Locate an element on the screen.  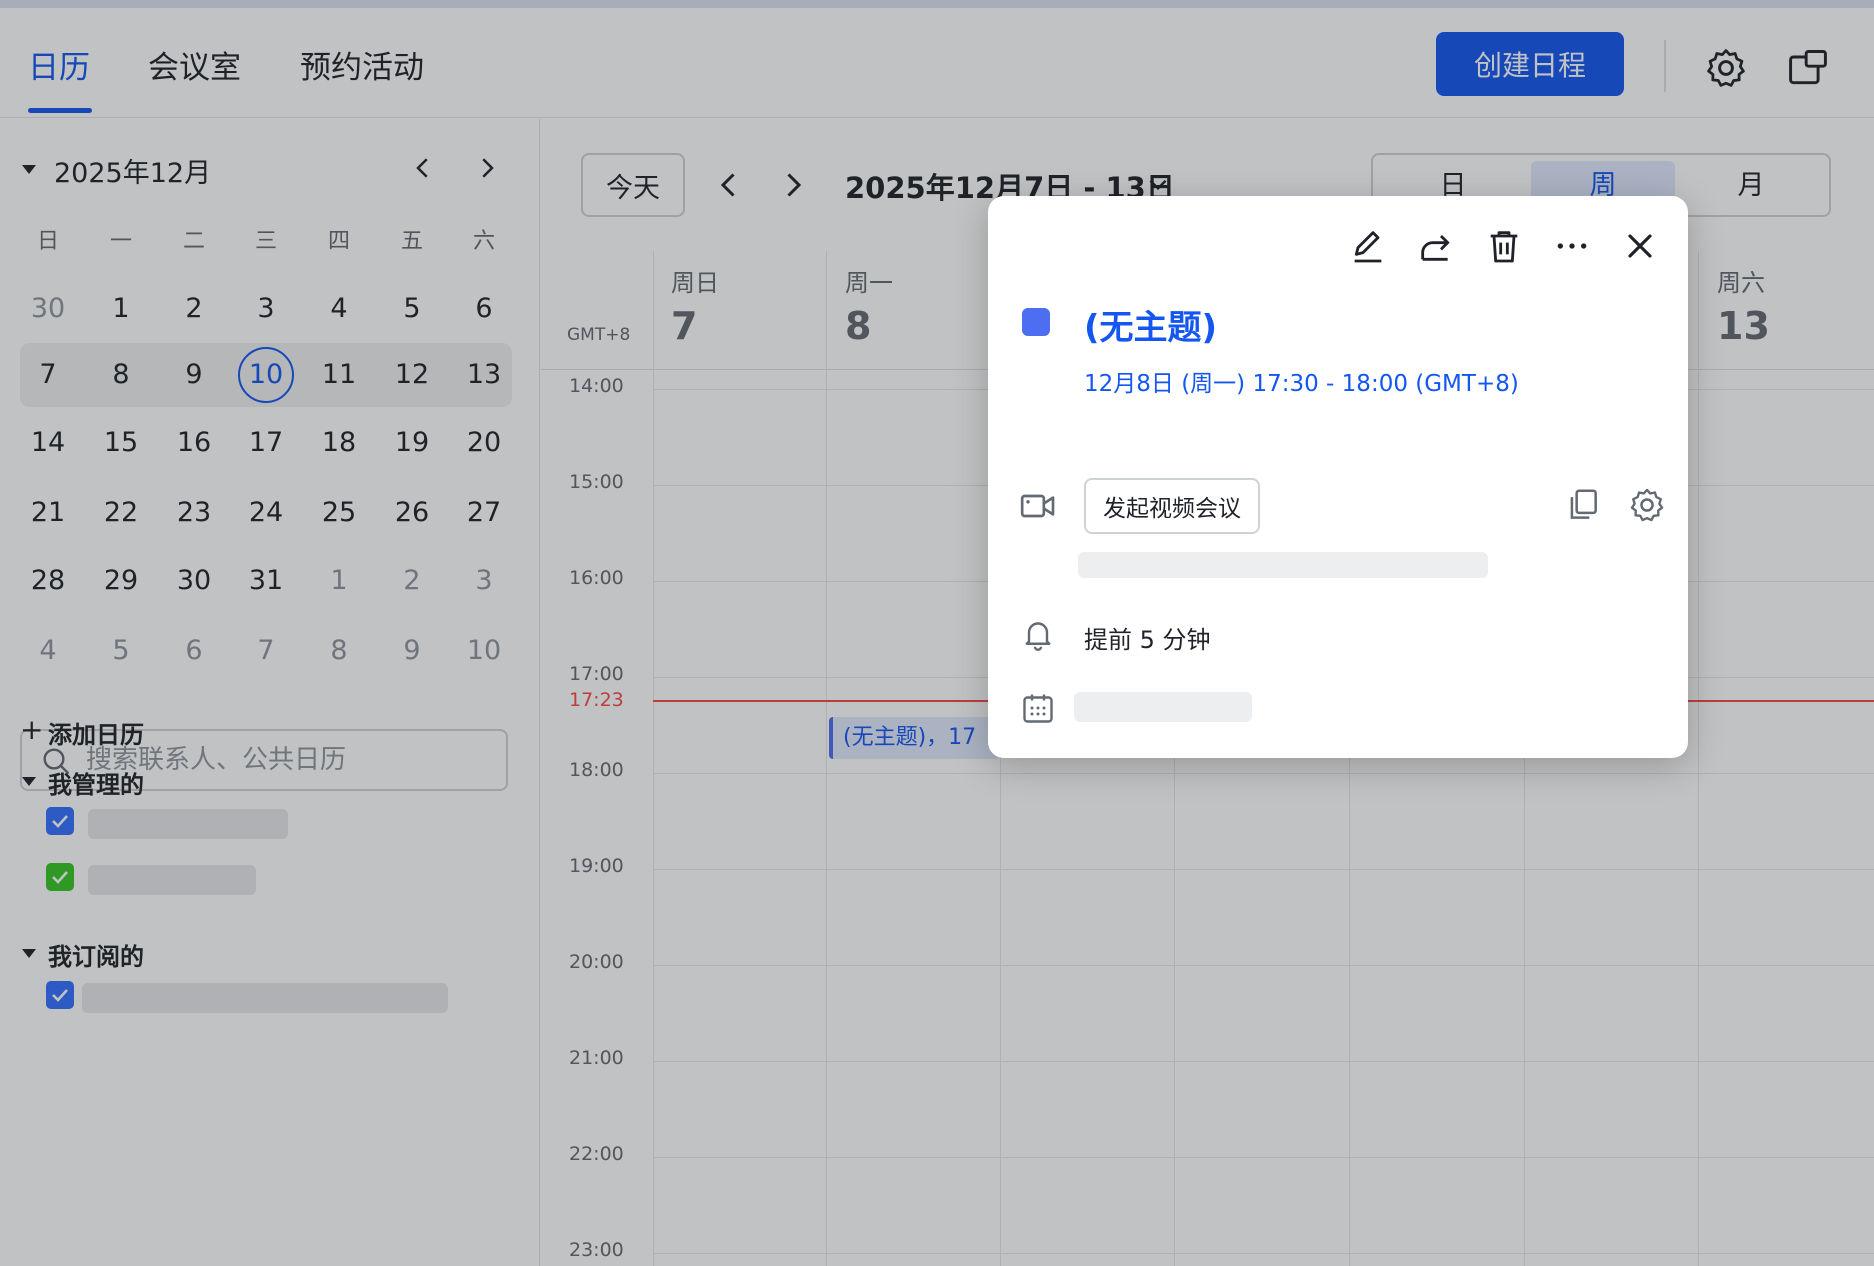
close-icon is located at coordinates (1640, 246).